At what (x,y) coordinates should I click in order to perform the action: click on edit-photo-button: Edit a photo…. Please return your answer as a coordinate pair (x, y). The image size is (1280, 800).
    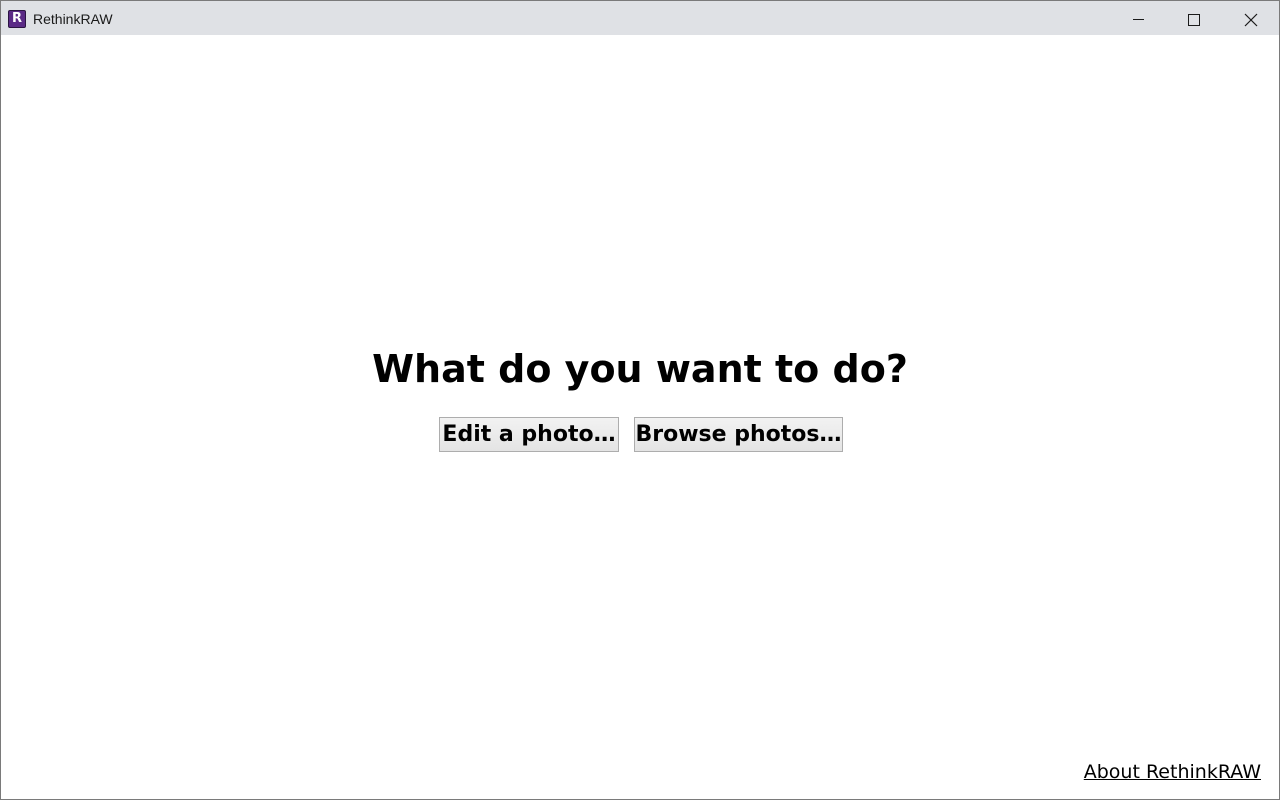
    Looking at the image, I should click on (529, 434).